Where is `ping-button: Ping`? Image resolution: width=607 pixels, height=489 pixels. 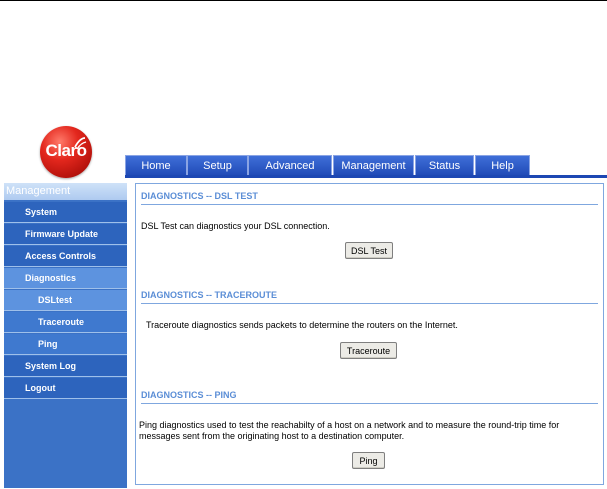 ping-button: Ping is located at coordinates (368, 460).